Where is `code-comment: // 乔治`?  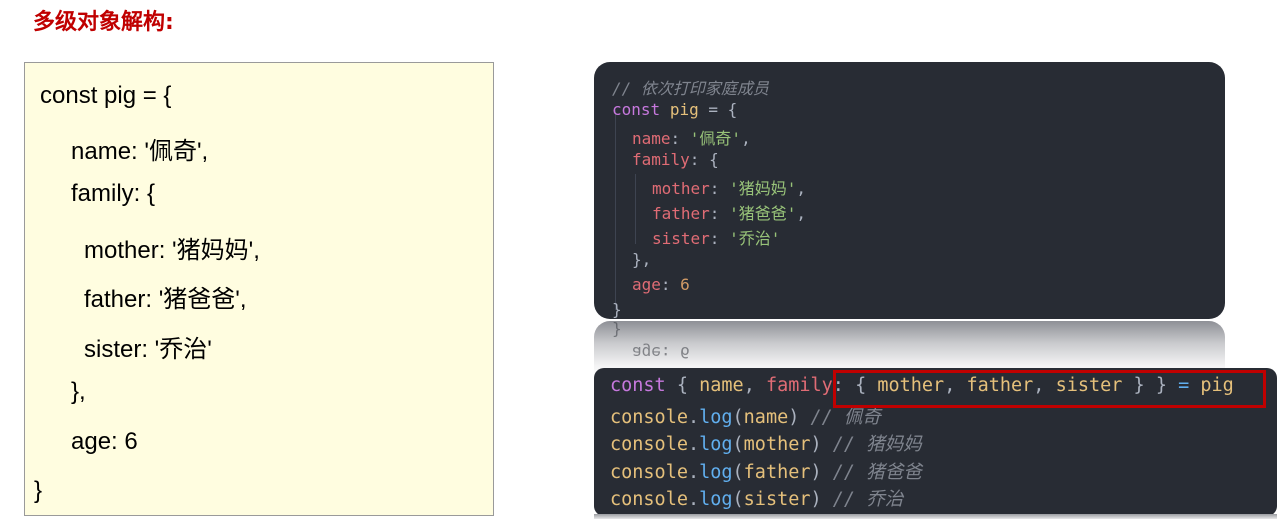
code-comment: // 乔治 is located at coordinates (862, 499).